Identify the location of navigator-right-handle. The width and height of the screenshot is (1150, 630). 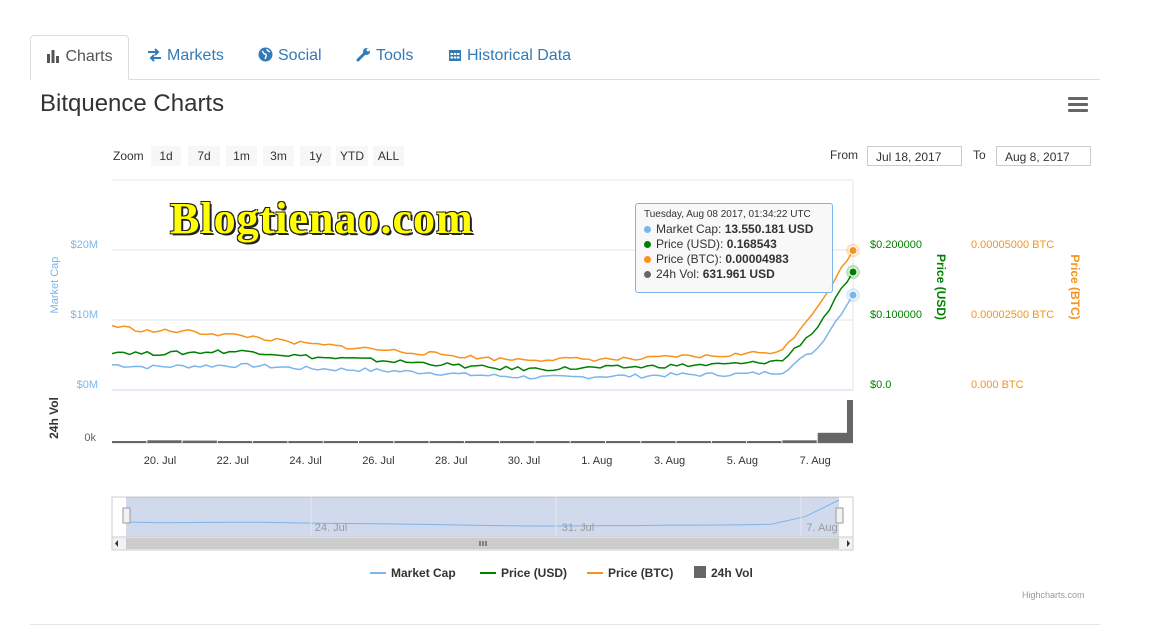
(839, 515).